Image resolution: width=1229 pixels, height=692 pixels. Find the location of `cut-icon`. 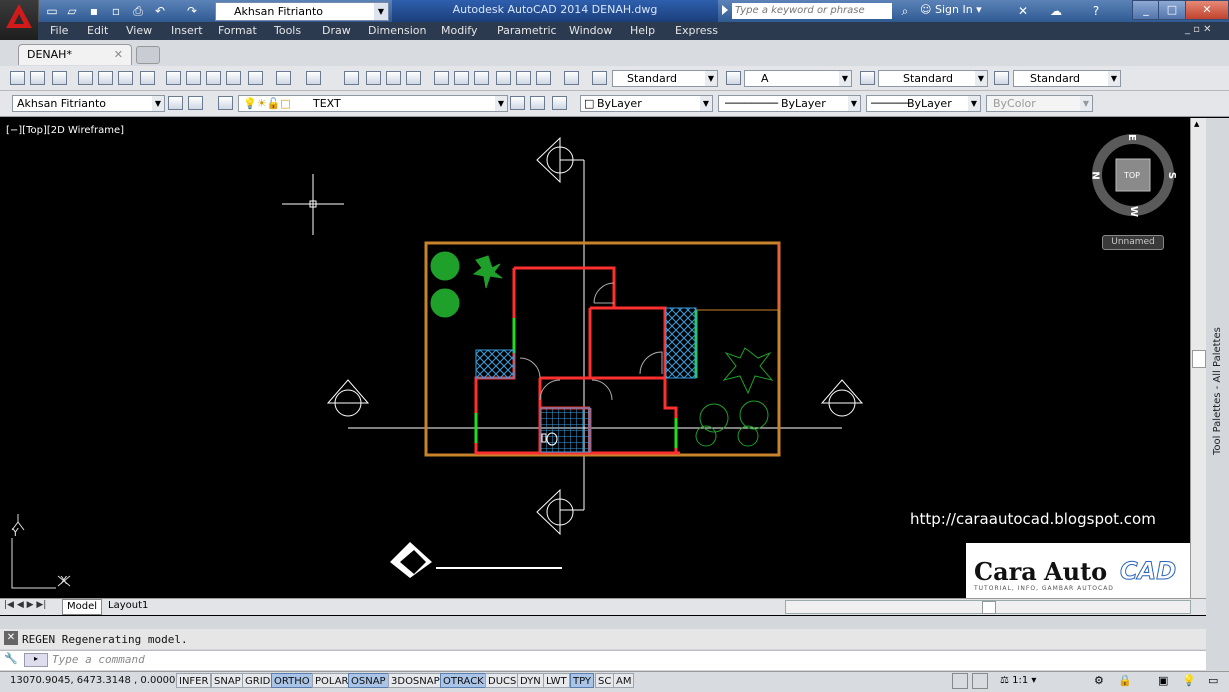

cut-icon is located at coordinates (173, 78).